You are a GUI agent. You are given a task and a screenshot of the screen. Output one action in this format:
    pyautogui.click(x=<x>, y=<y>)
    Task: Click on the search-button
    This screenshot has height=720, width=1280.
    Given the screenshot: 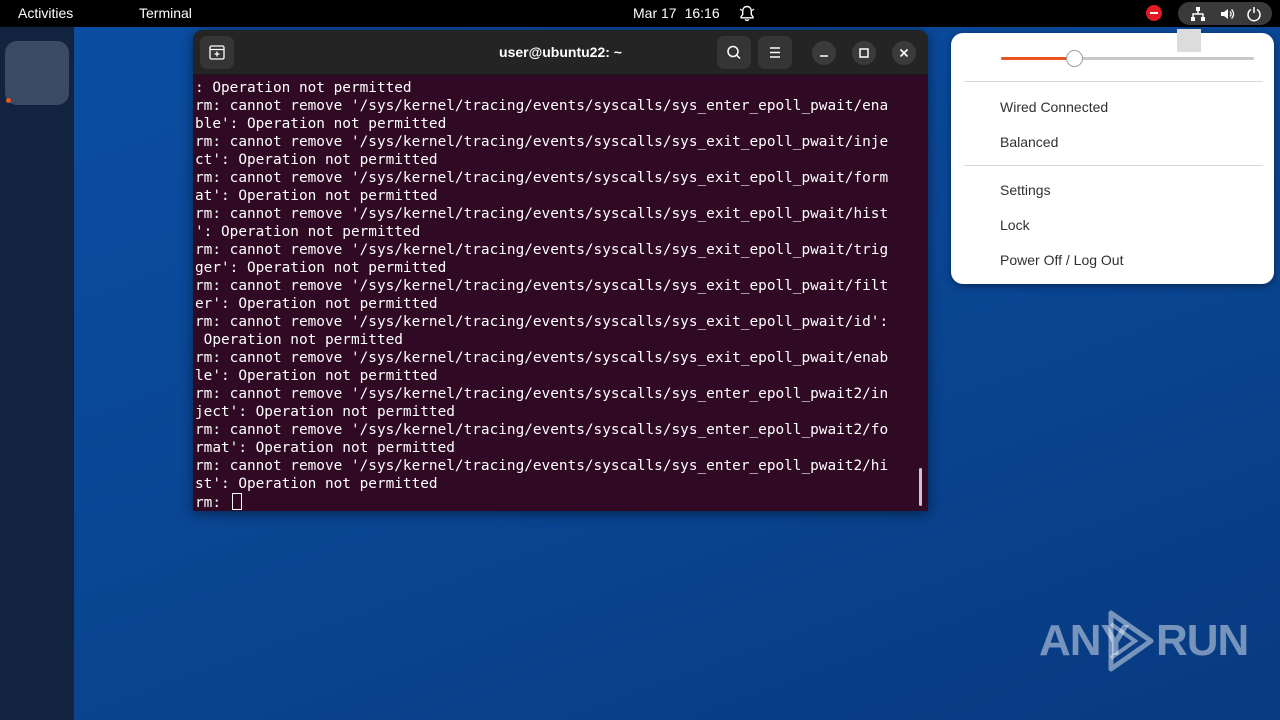 What is the action you would take?
    pyautogui.click(x=734, y=52)
    